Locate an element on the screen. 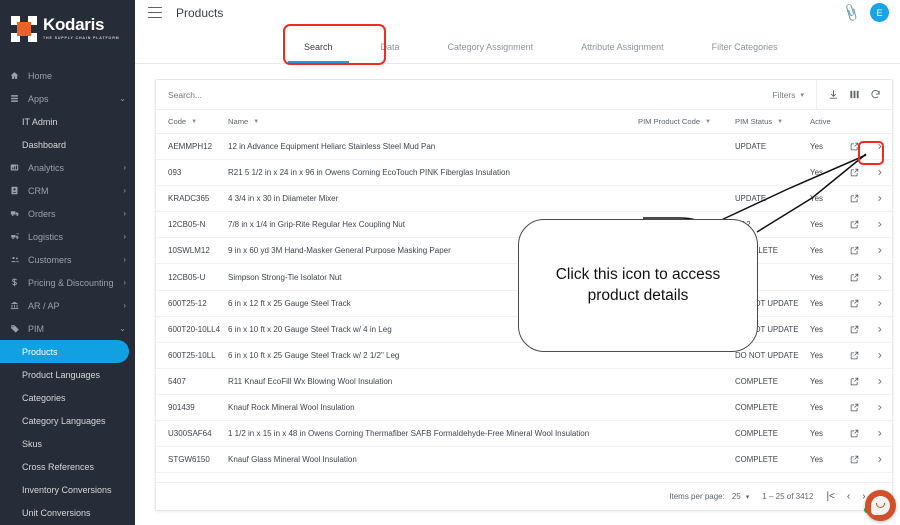 This screenshot has width=900, height=525. sidebar-item-product-languages: Product Languages is located at coordinates (67, 374).